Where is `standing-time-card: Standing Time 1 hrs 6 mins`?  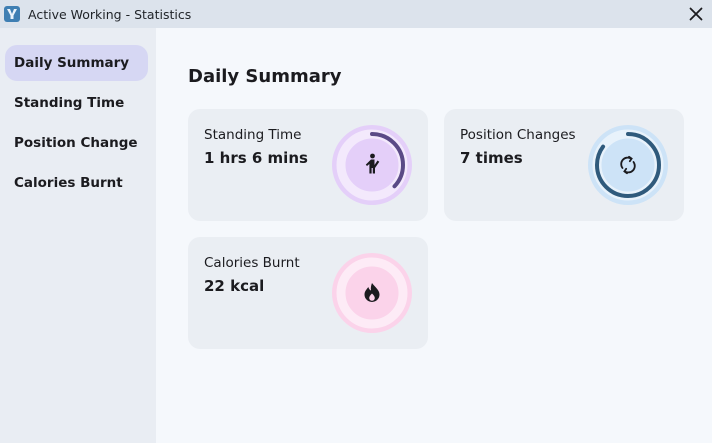
standing-time-card: Standing Time 1 hrs 6 mins is located at coordinates (308, 165).